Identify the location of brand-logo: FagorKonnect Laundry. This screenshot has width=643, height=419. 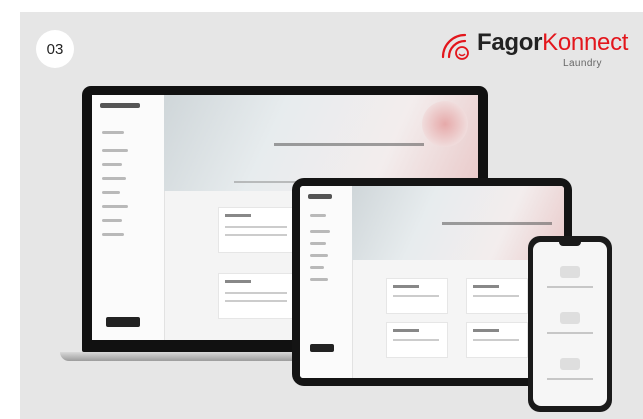
(534, 50).